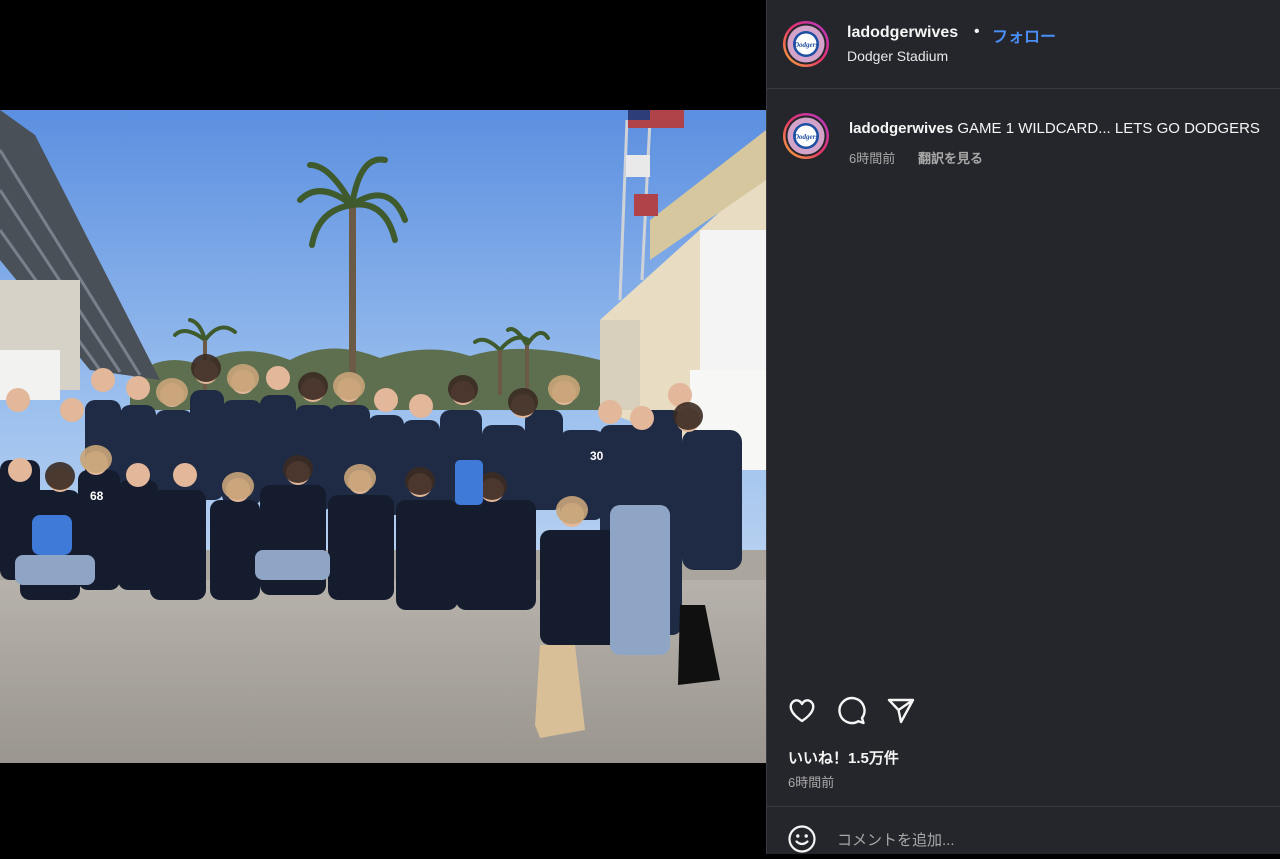  What do you see at coordinates (851, 710) in the screenshot?
I see `comment-bubble-icon` at bounding box center [851, 710].